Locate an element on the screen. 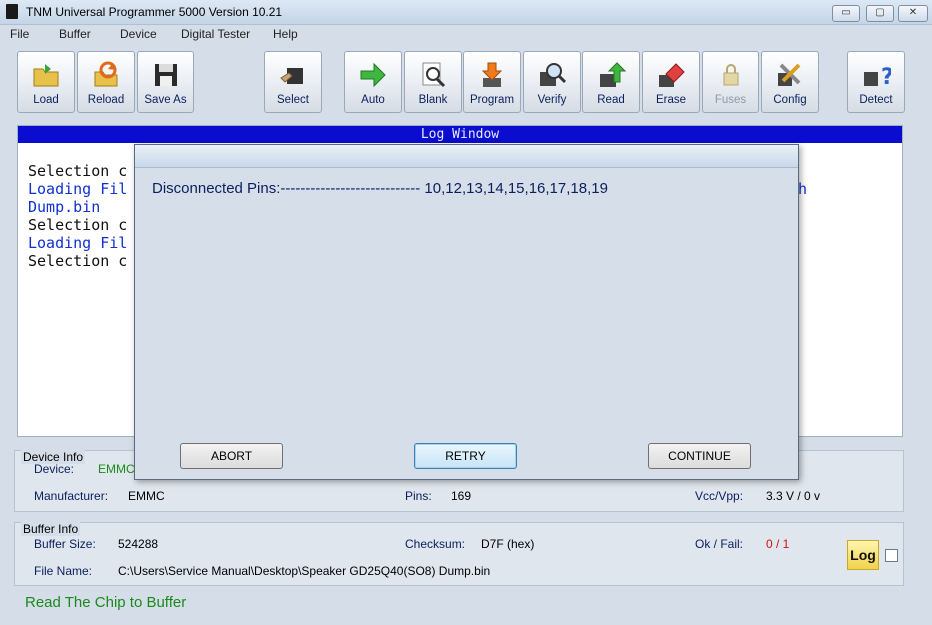  menu-help: Help is located at coordinates (285, 34).